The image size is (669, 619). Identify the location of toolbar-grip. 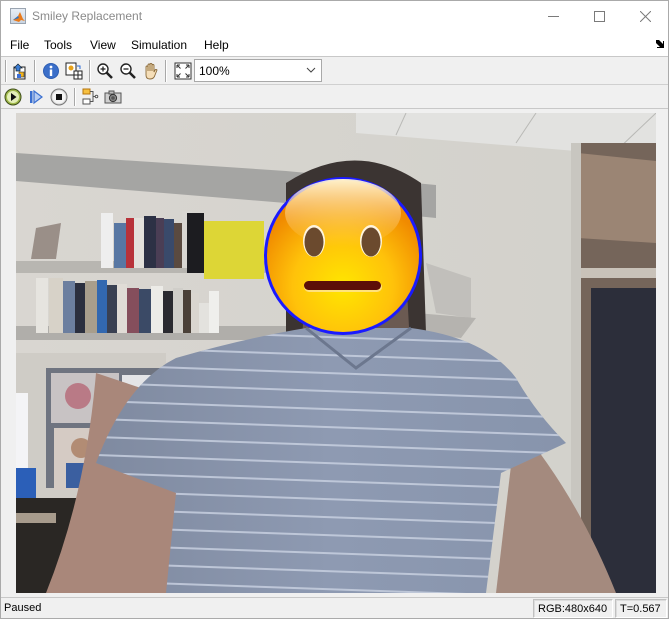
(5, 71).